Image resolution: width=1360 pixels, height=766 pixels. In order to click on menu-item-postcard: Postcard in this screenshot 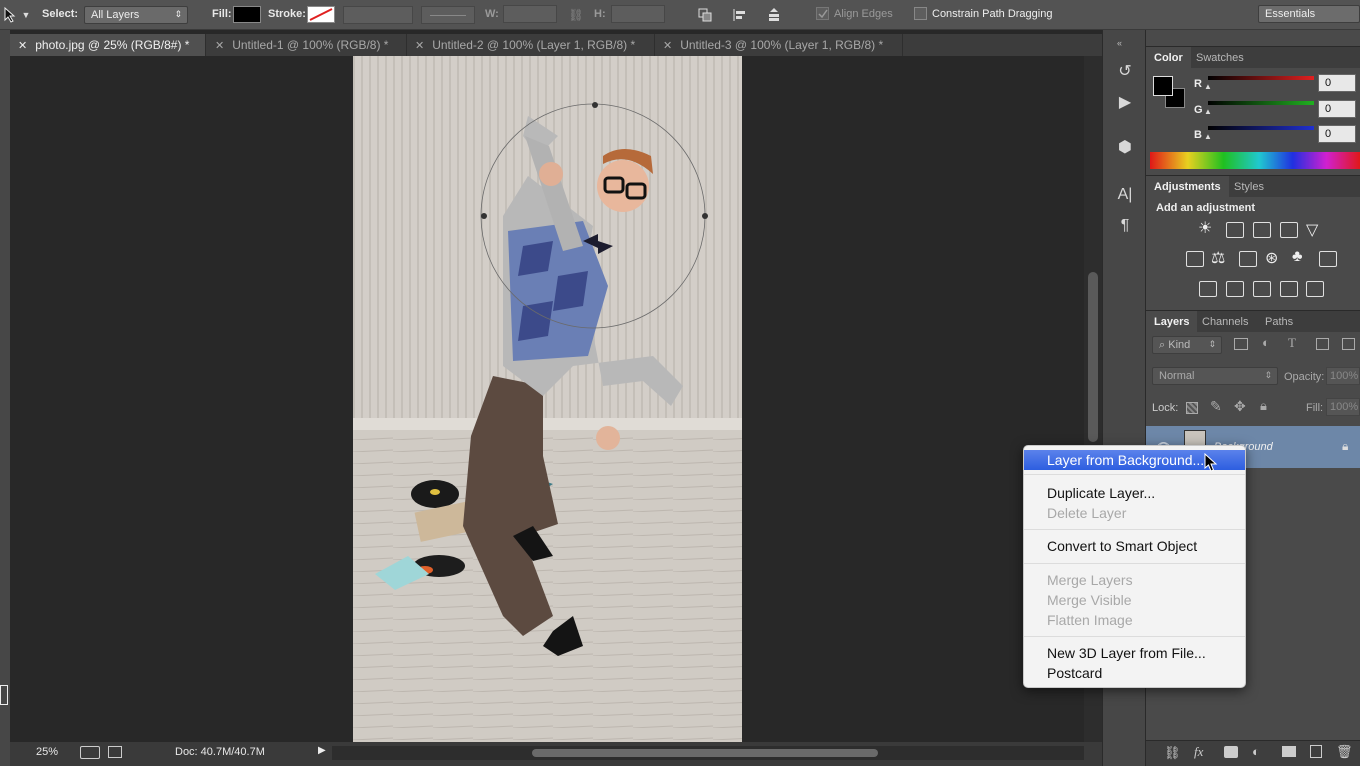, I will do `click(1134, 673)`.